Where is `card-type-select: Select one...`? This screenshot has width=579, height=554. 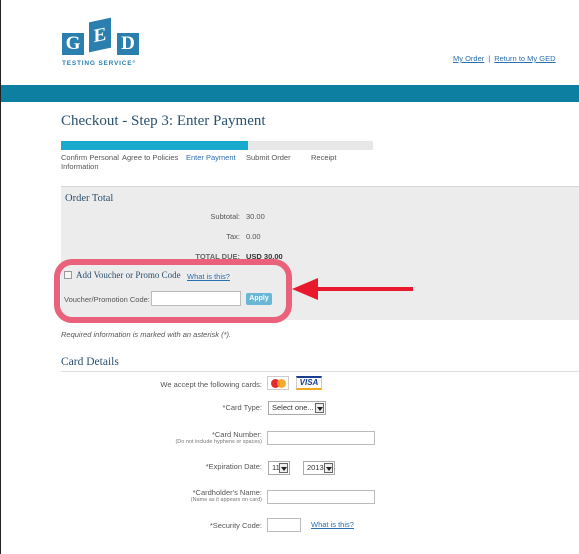
card-type-select: Select one... is located at coordinates (297, 408).